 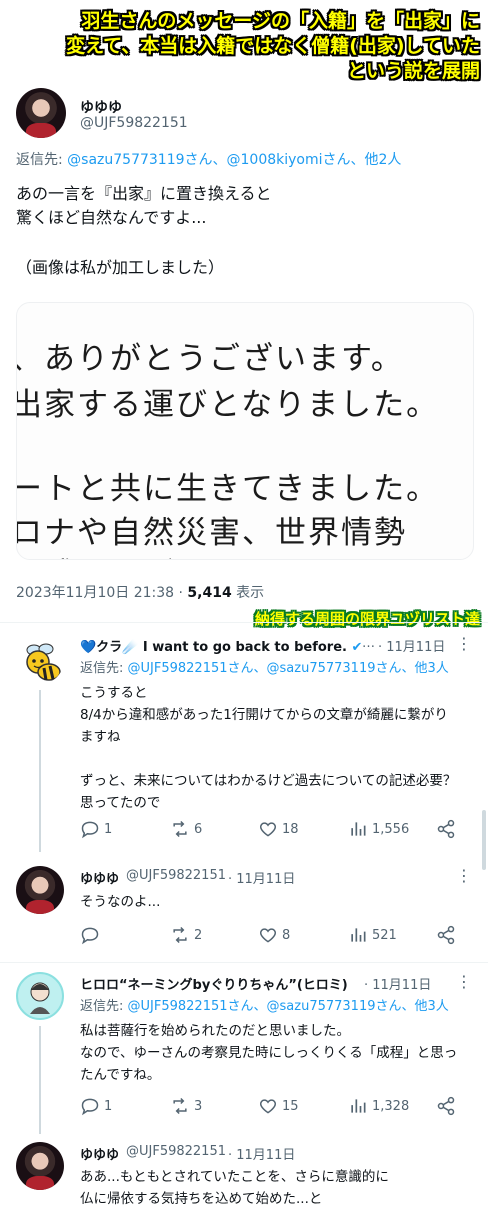 I want to click on author-name: 💙クラ☄️ I want to go back to before. ✔, so click(x=221, y=645).